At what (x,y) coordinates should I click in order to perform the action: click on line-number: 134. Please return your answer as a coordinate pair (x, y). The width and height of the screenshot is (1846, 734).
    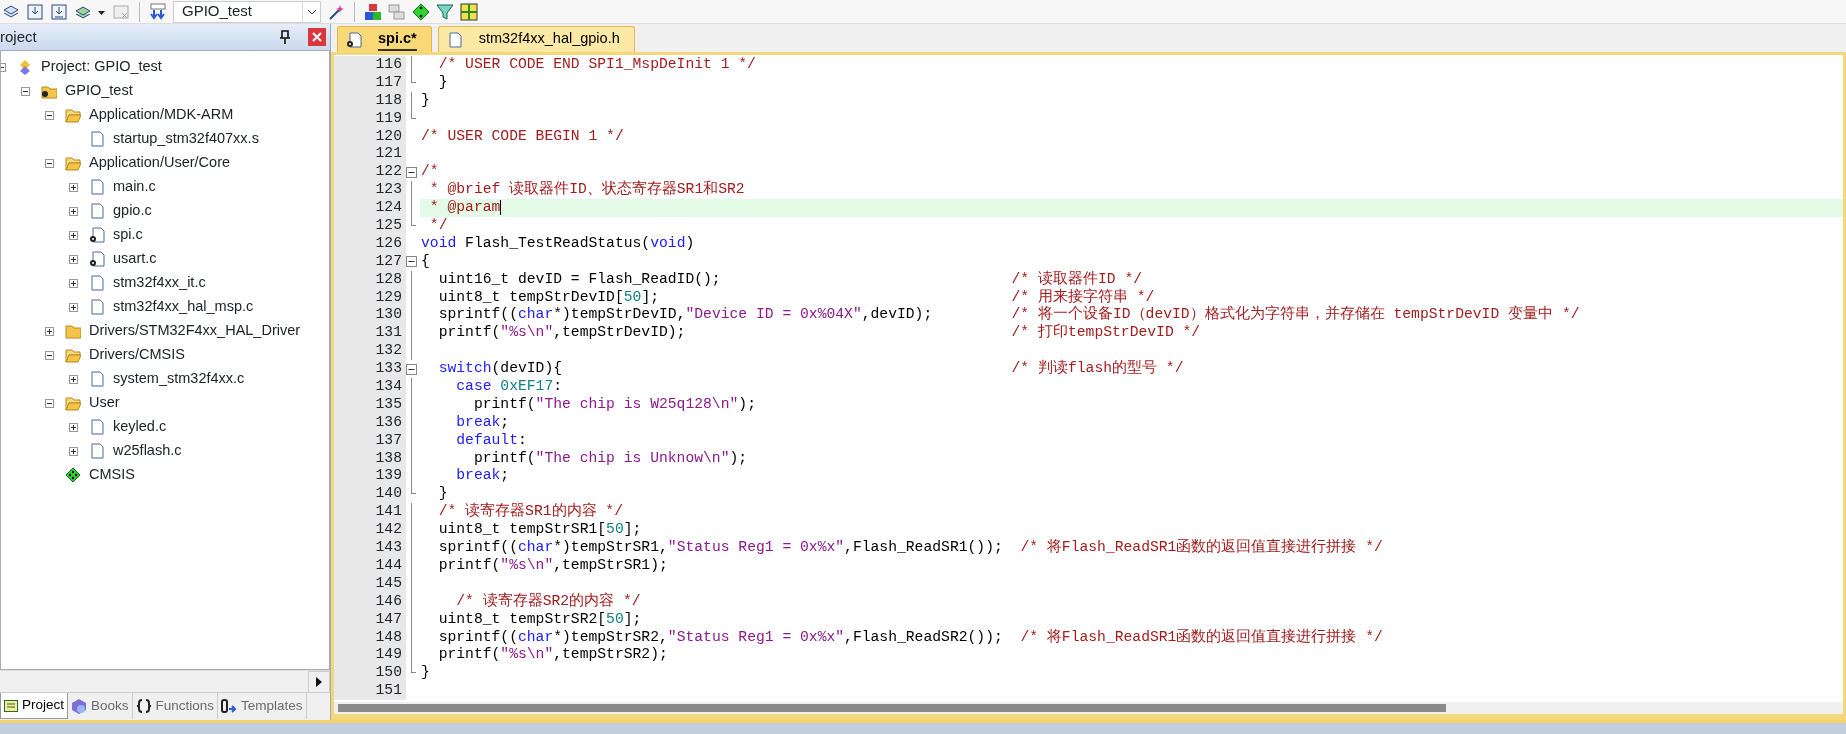
    Looking at the image, I should click on (370, 387).